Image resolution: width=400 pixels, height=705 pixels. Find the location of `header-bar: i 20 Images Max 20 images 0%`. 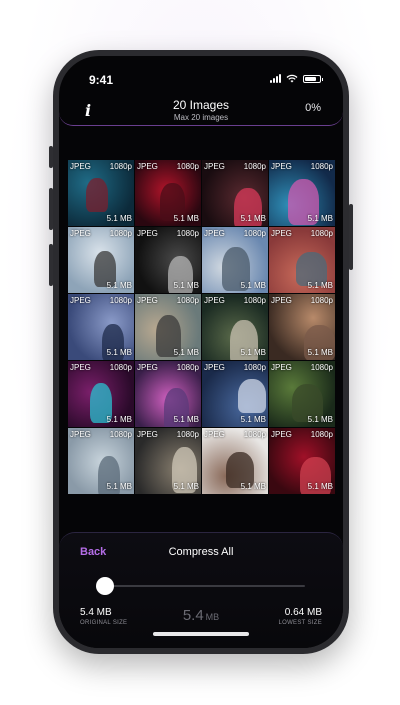

header-bar: i 20 Images Max 20 images 0% is located at coordinates (201, 111).